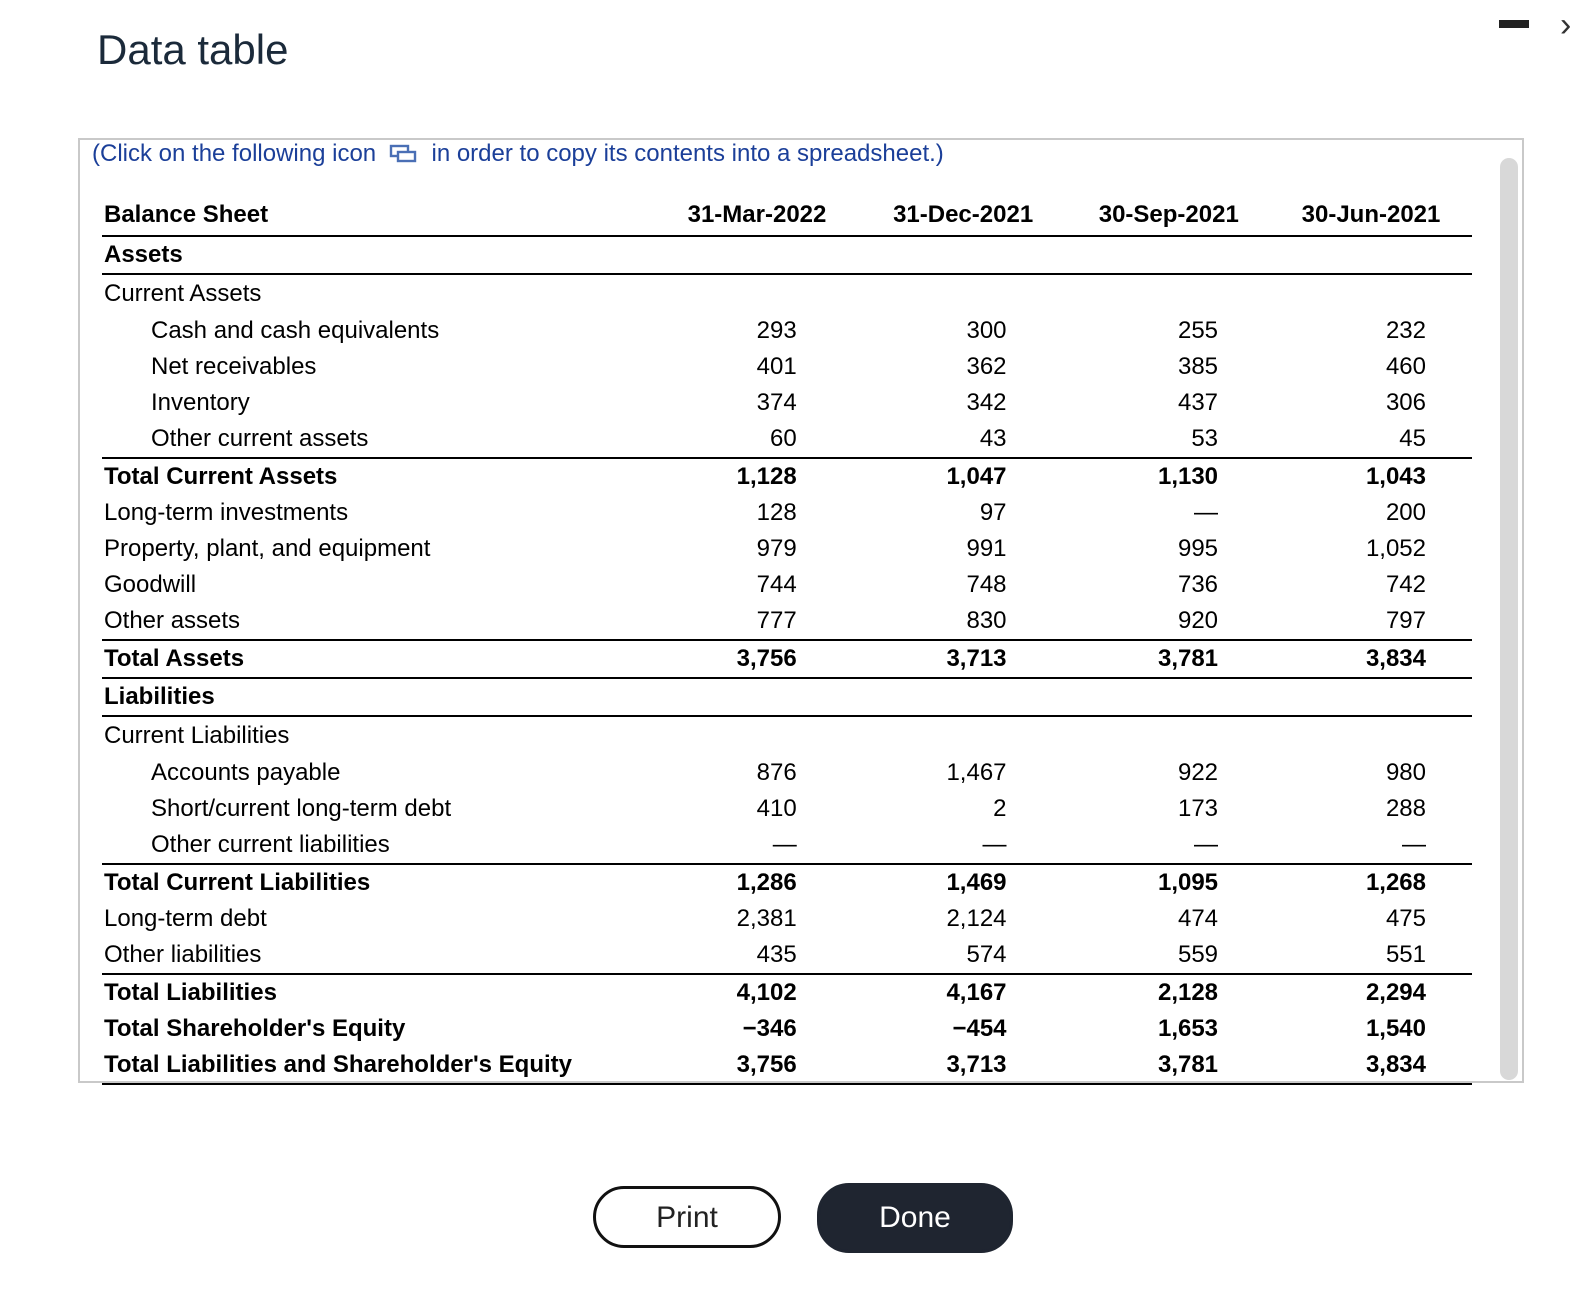  What do you see at coordinates (1405, 918) in the screenshot?
I see `cell-value: 475` at bounding box center [1405, 918].